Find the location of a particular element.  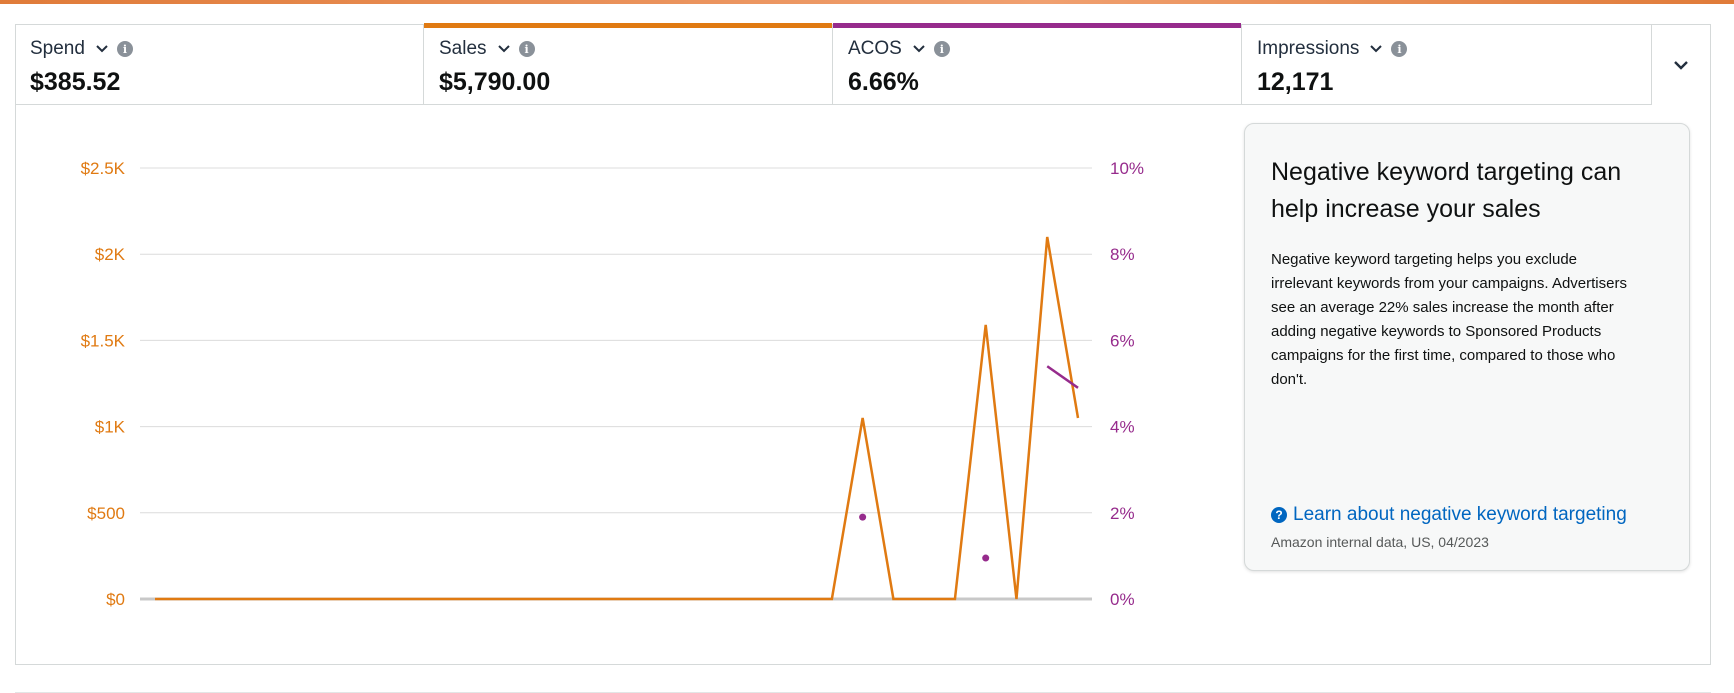

left-axis-tick-label: $0 is located at coordinates (115, 599).